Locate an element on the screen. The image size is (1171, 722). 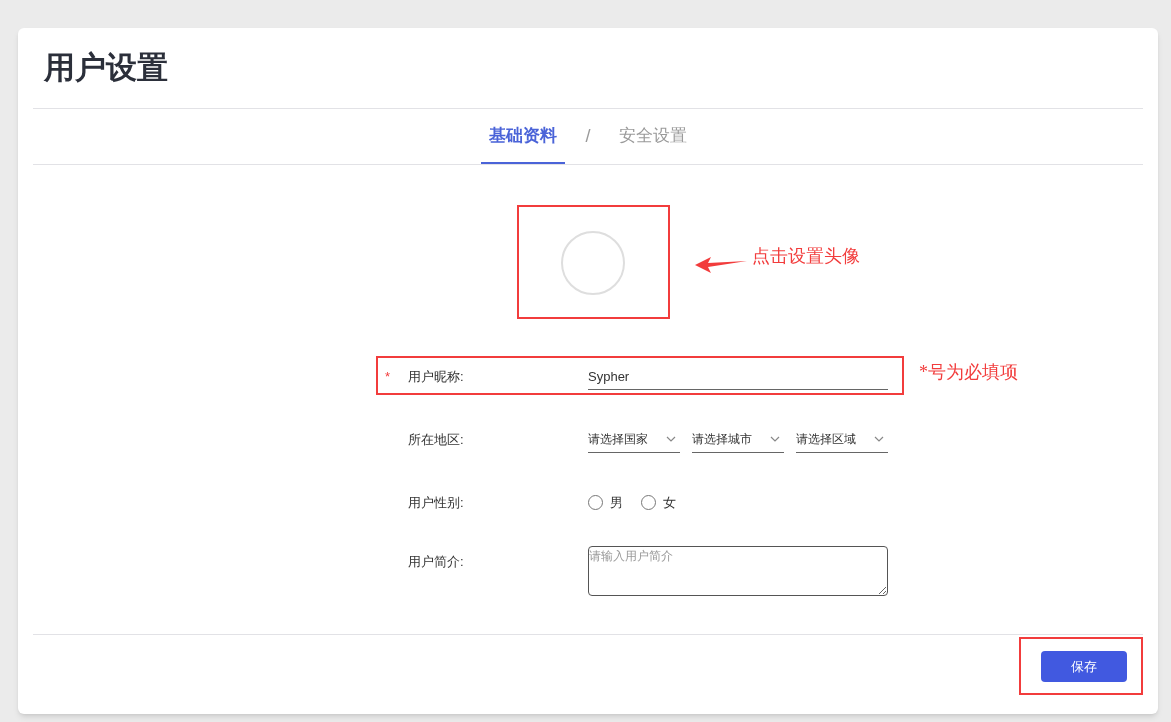
input-field: 请输入用户简介 is located at coordinates (738, 571).